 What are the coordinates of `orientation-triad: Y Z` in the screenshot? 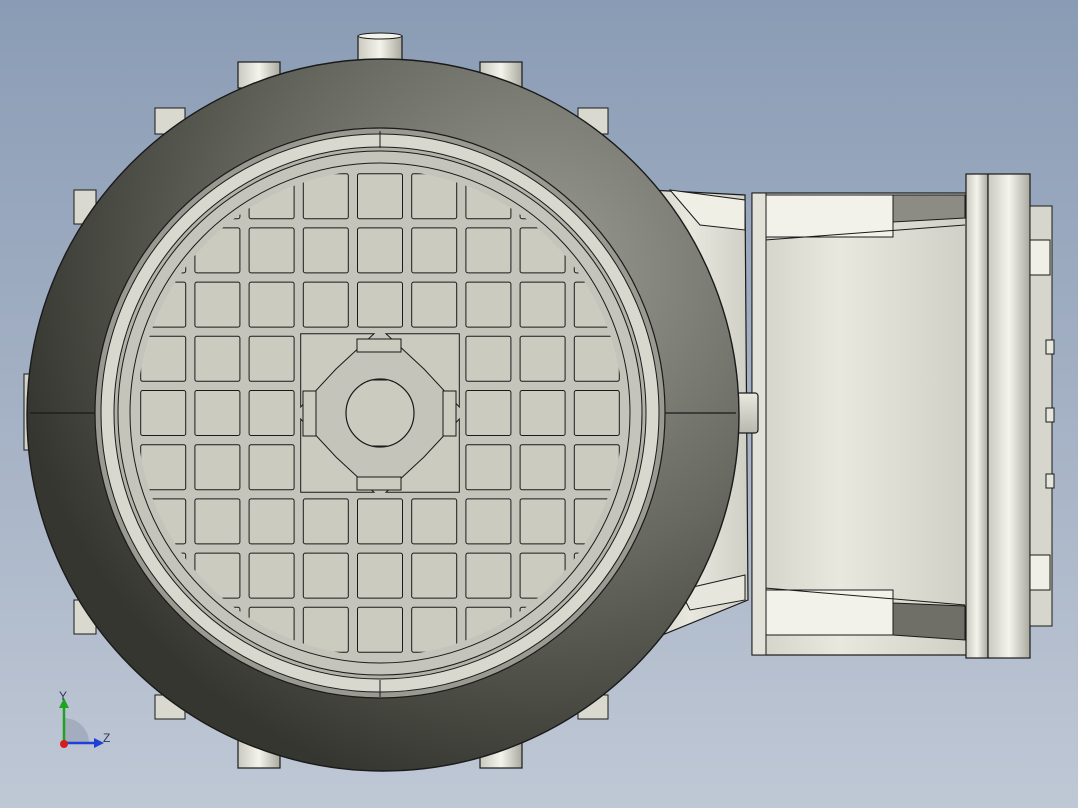 It's located at (84, 718).